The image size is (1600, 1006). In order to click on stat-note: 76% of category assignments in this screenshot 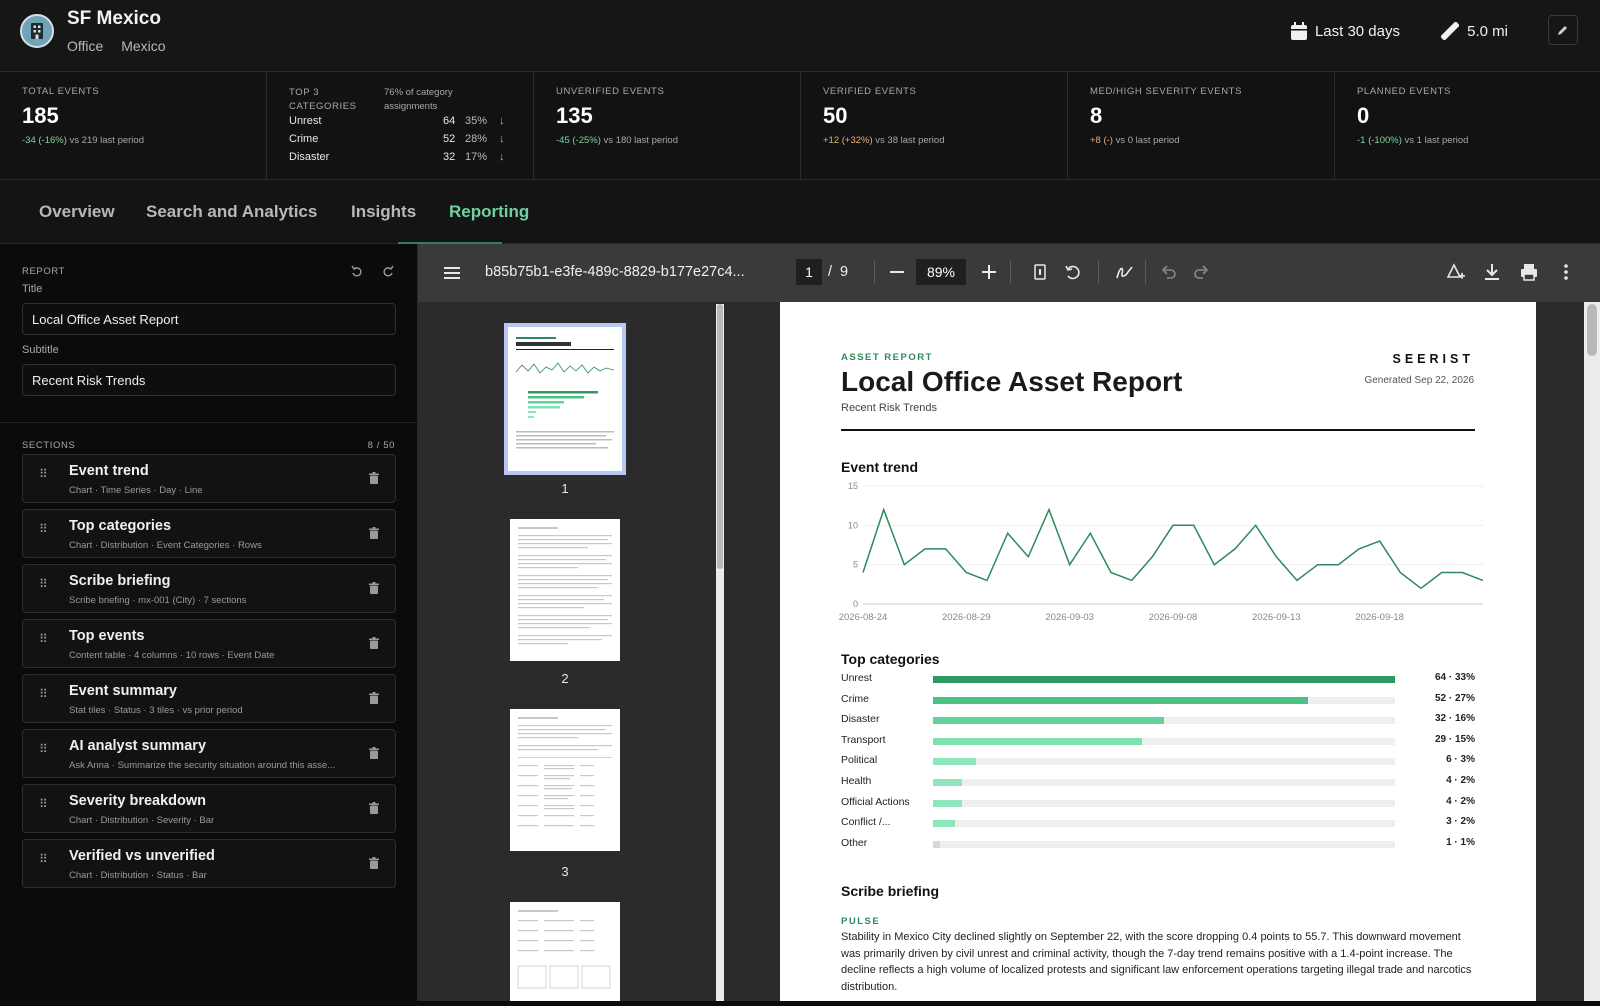, I will do `click(418, 99)`.